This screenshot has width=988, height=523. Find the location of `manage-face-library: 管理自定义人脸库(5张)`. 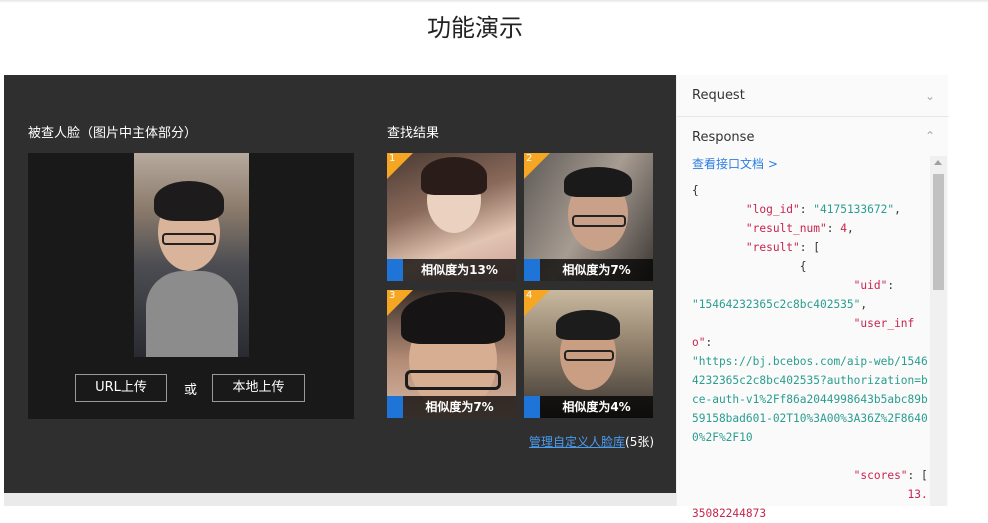

manage-face-library: 管理自定义人脸库(5张) is located at coordinates (591, 441).